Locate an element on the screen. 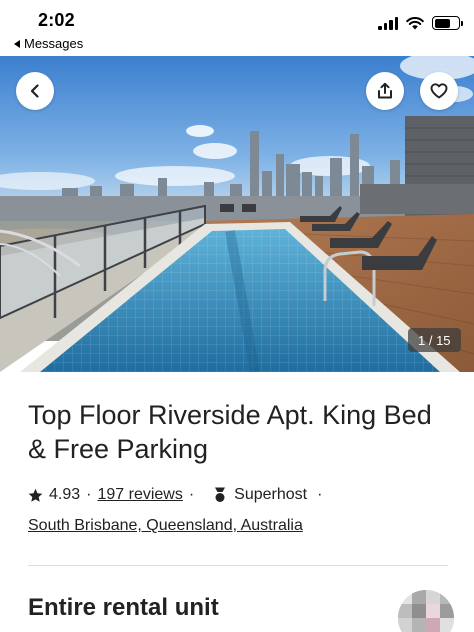 The image size is (474, 632). back-to-messages-link: Messages is located at coordinates (48, 43).